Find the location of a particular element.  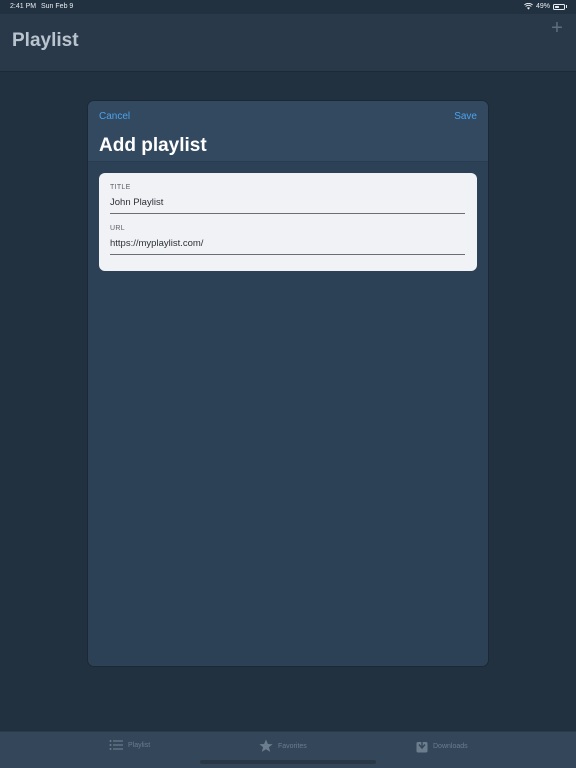

status-date: Sun Feb 9 is located at coordinates (57, 6).